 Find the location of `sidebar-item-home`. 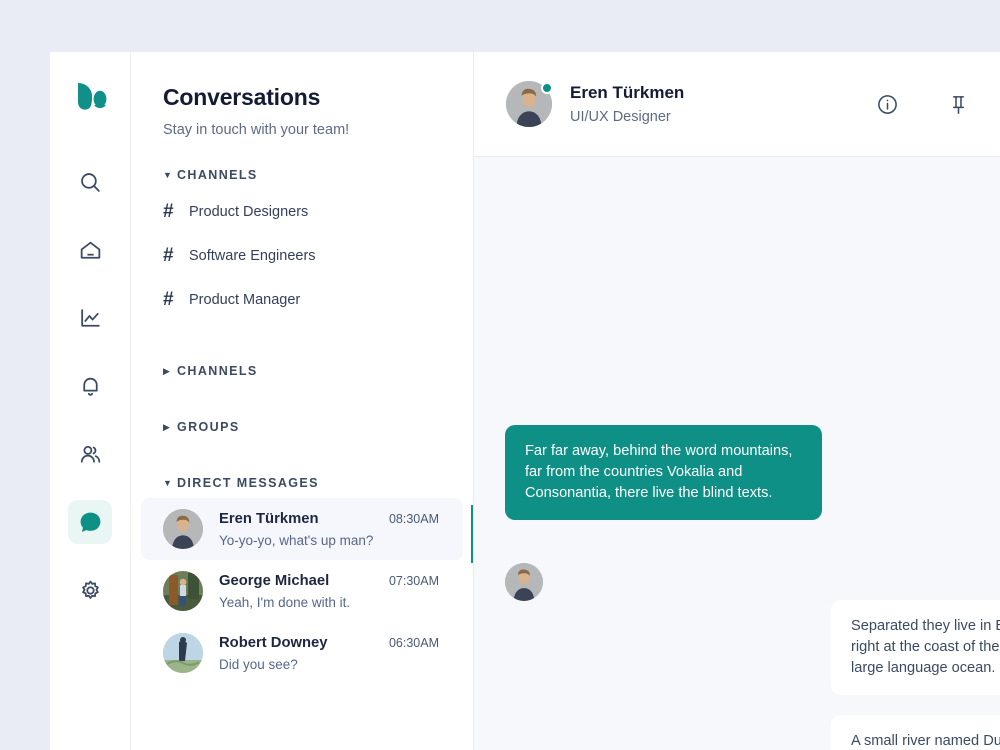

sidebar-item-home is located at coordinates (90, 250).